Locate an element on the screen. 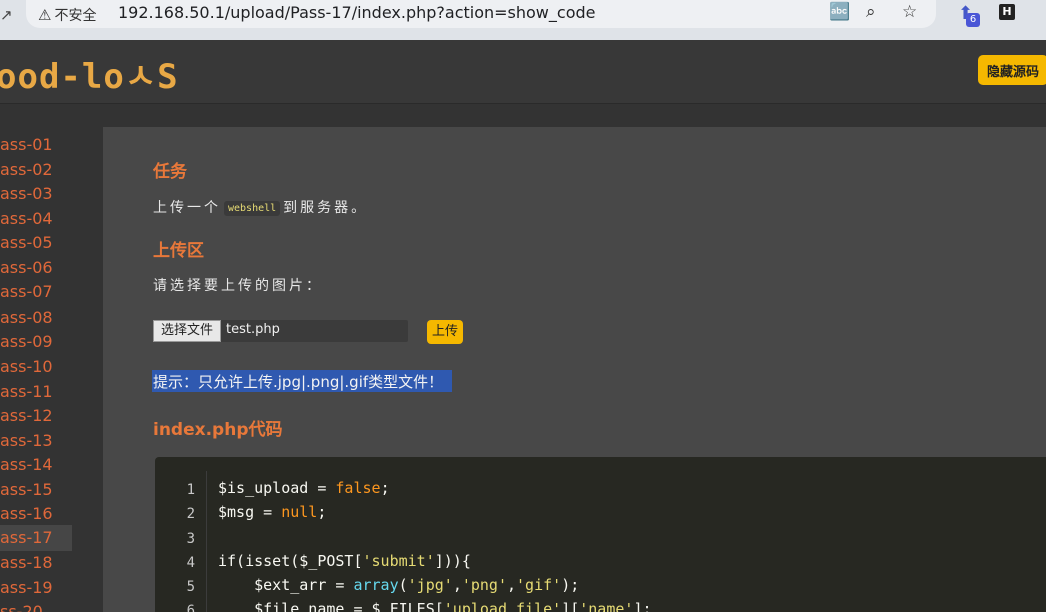 This screenshot has height=612, width=1046. sidebar-item-pass-12: ass-12 is located at coordinates (36, 416).